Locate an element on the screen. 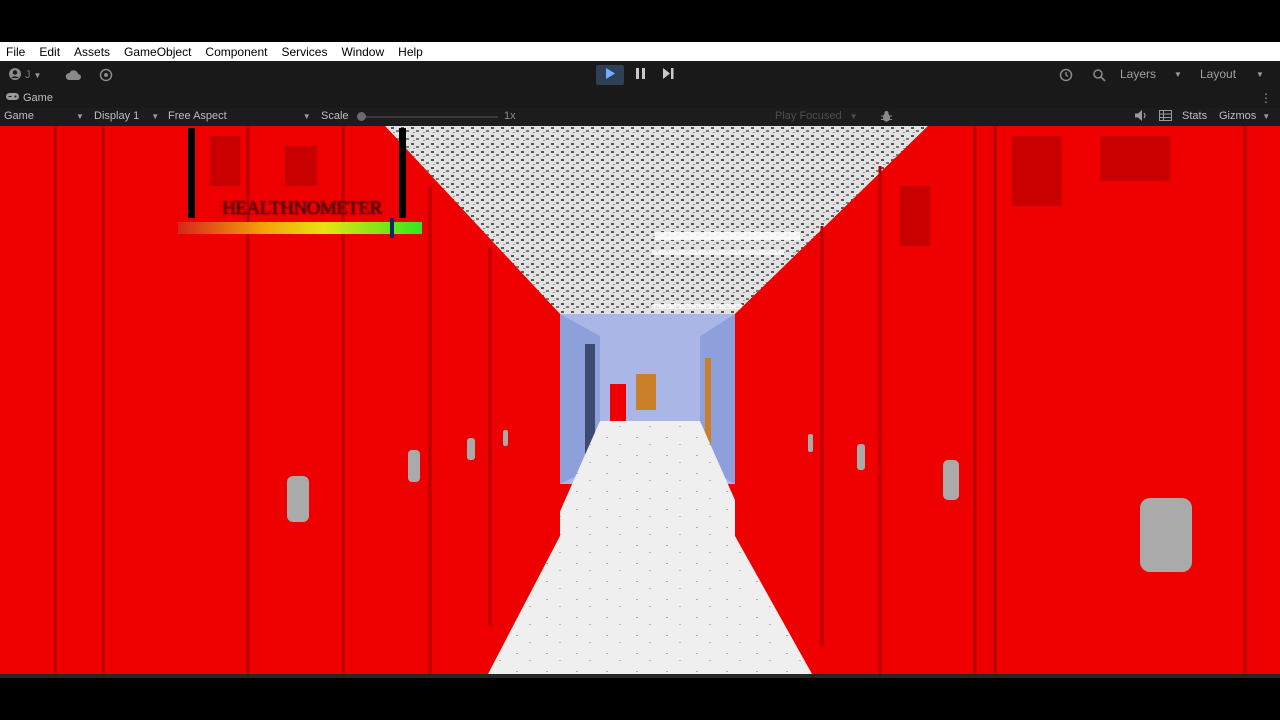 The height and width of the screenshot is (720, 1280). view-select: Game ▼ is located at coordinates (44, 116).